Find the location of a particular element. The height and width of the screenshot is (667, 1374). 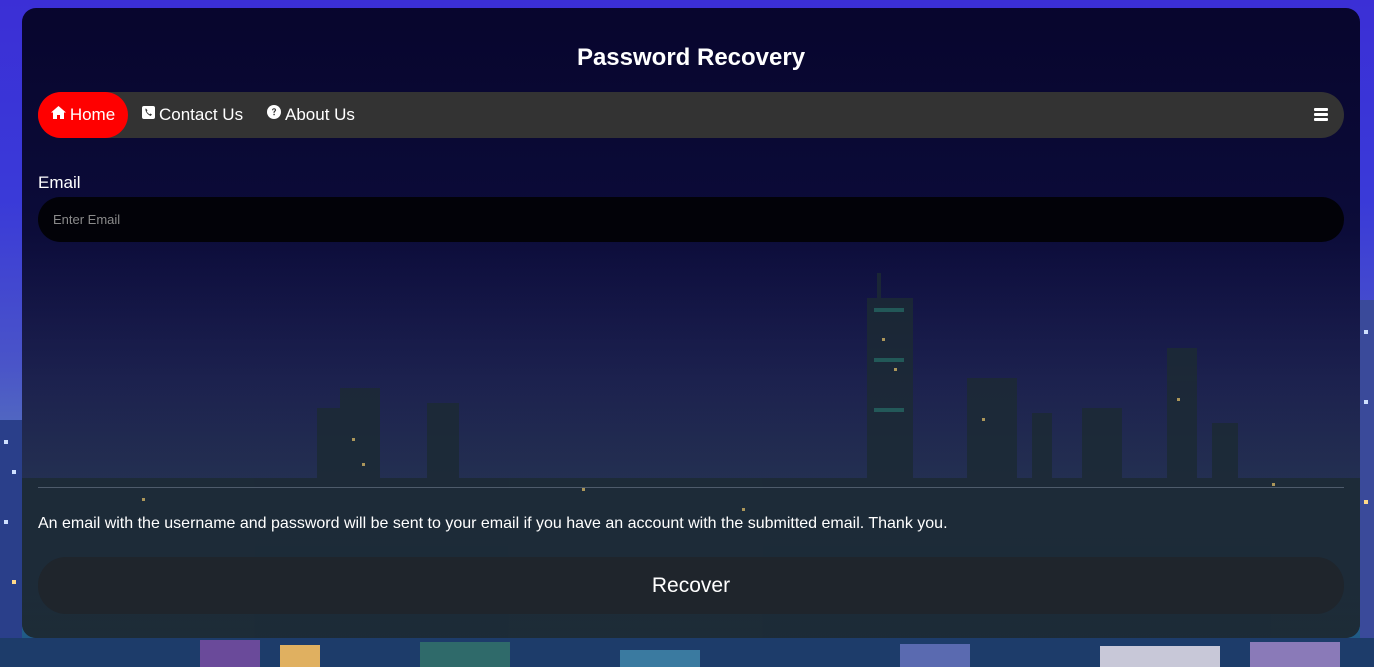

email-label: Email is located at coordinates (59, 182).